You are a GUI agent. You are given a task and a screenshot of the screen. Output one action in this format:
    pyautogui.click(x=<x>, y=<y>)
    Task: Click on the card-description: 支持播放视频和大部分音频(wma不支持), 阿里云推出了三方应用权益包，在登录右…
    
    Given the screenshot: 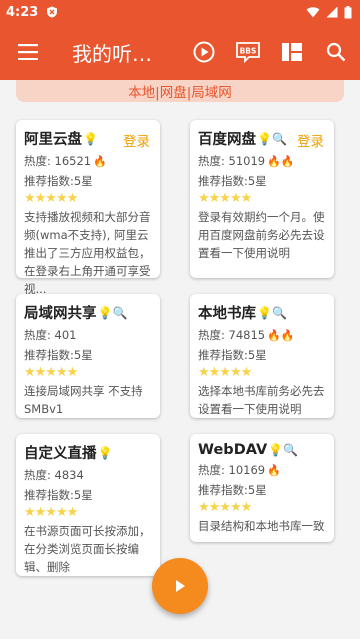 What is the action you would take?
    pyautogui.click(x=87, y=253)
    